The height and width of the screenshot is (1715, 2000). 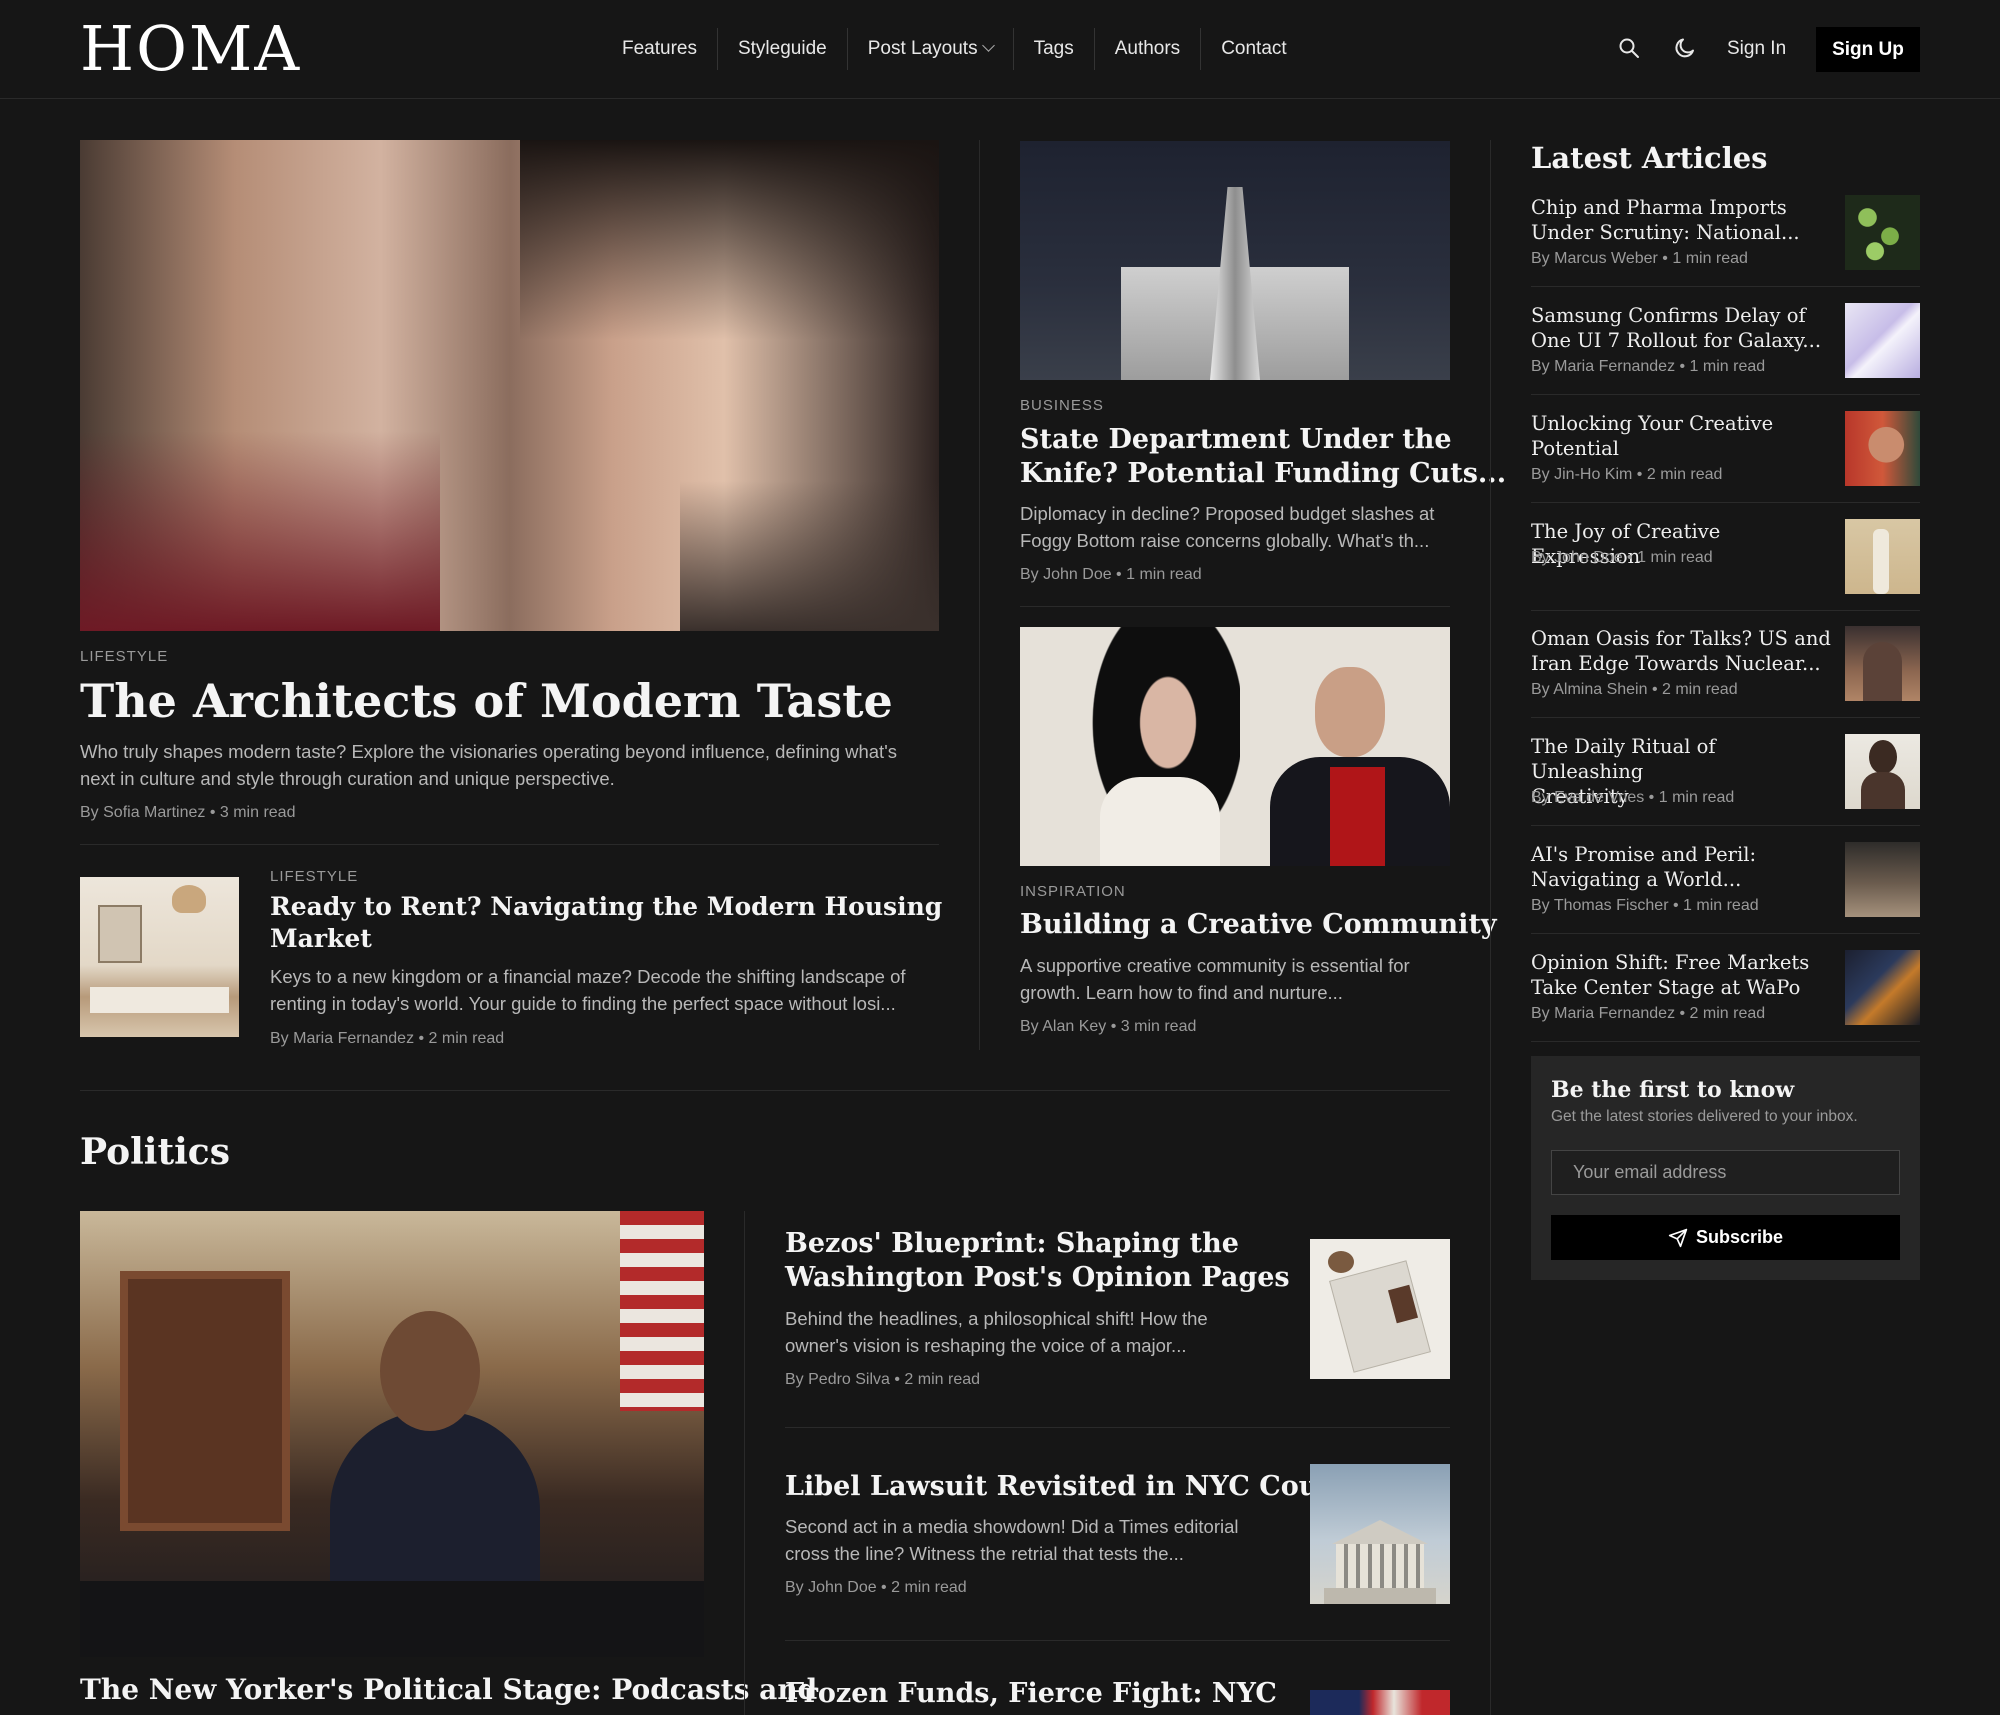 I want to click on title-line: Market, so click(x=321, y=938).